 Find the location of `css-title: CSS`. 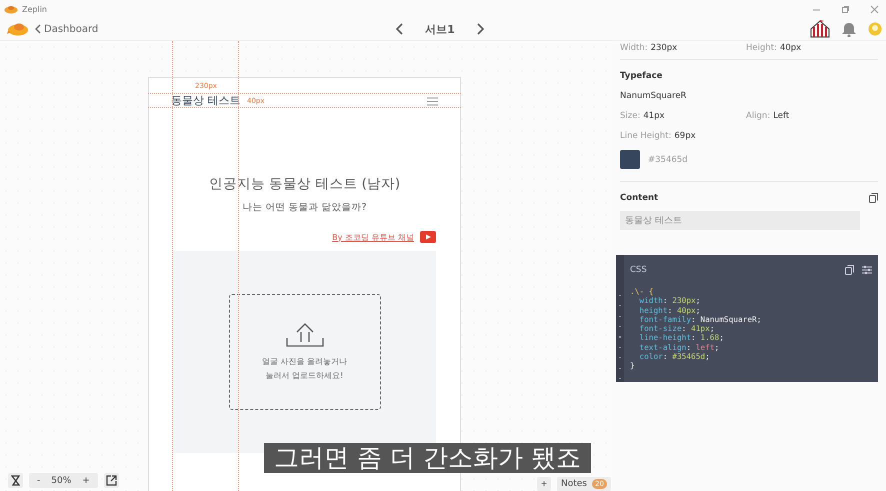

css-title: CSS is located at coordinates (638, 270).